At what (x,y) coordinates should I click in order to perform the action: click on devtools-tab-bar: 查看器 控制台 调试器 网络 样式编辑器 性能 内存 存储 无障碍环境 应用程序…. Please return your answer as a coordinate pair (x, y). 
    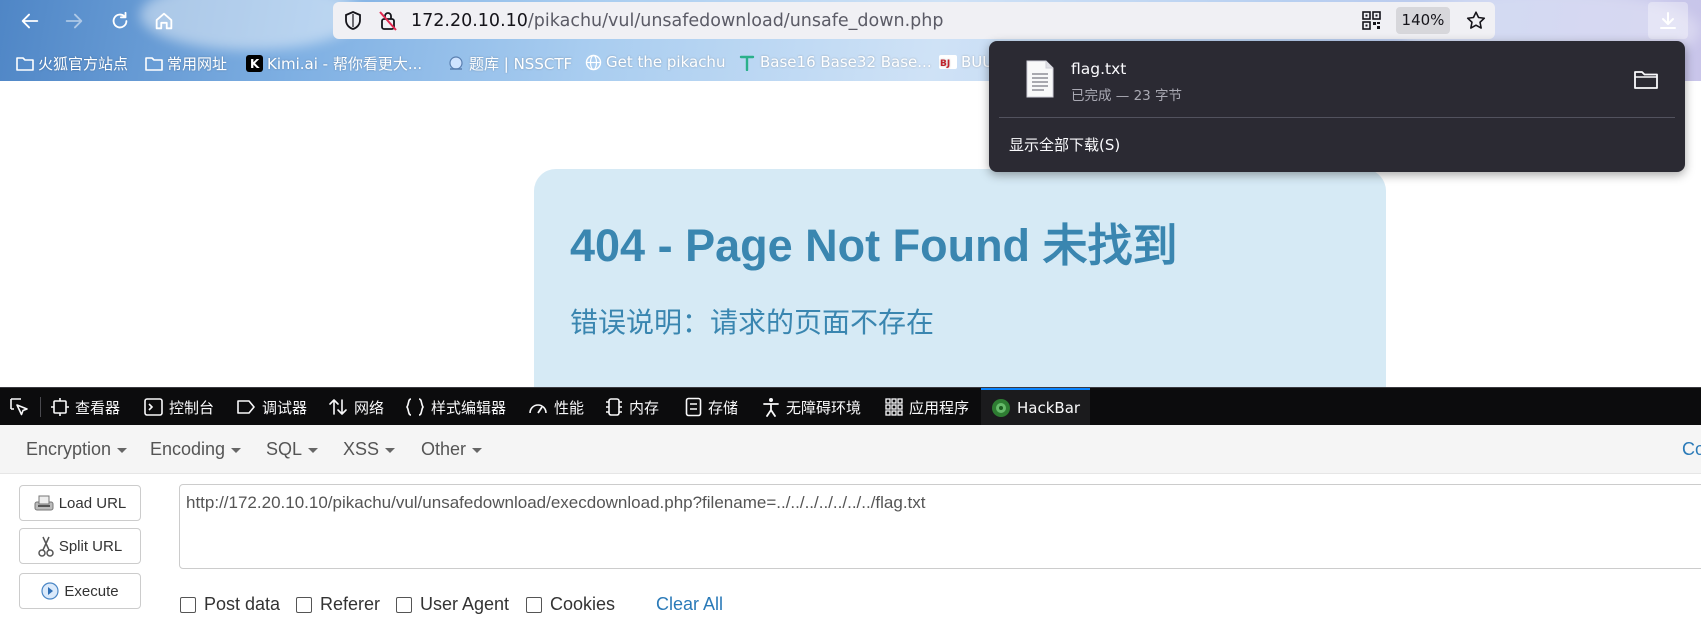
    Looking at the image, I should click on (850, 406).